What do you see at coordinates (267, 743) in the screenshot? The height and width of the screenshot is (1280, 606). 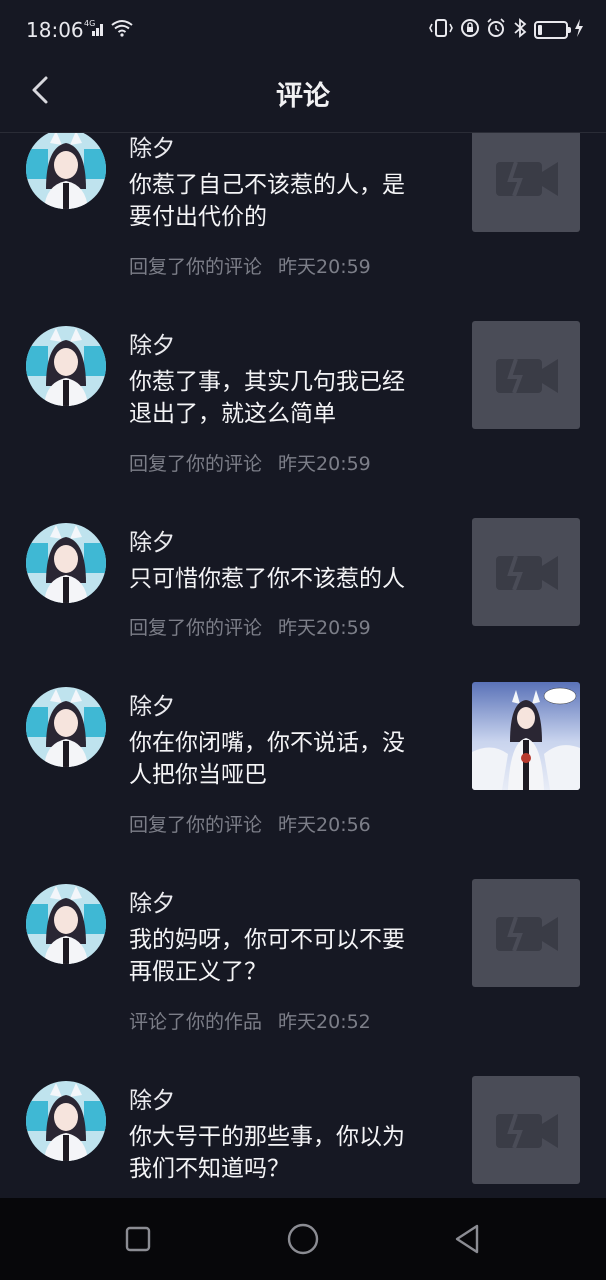 I see `comment-line: 你在你闭嘴，你不说话，没` at bounding box center [267, 743].